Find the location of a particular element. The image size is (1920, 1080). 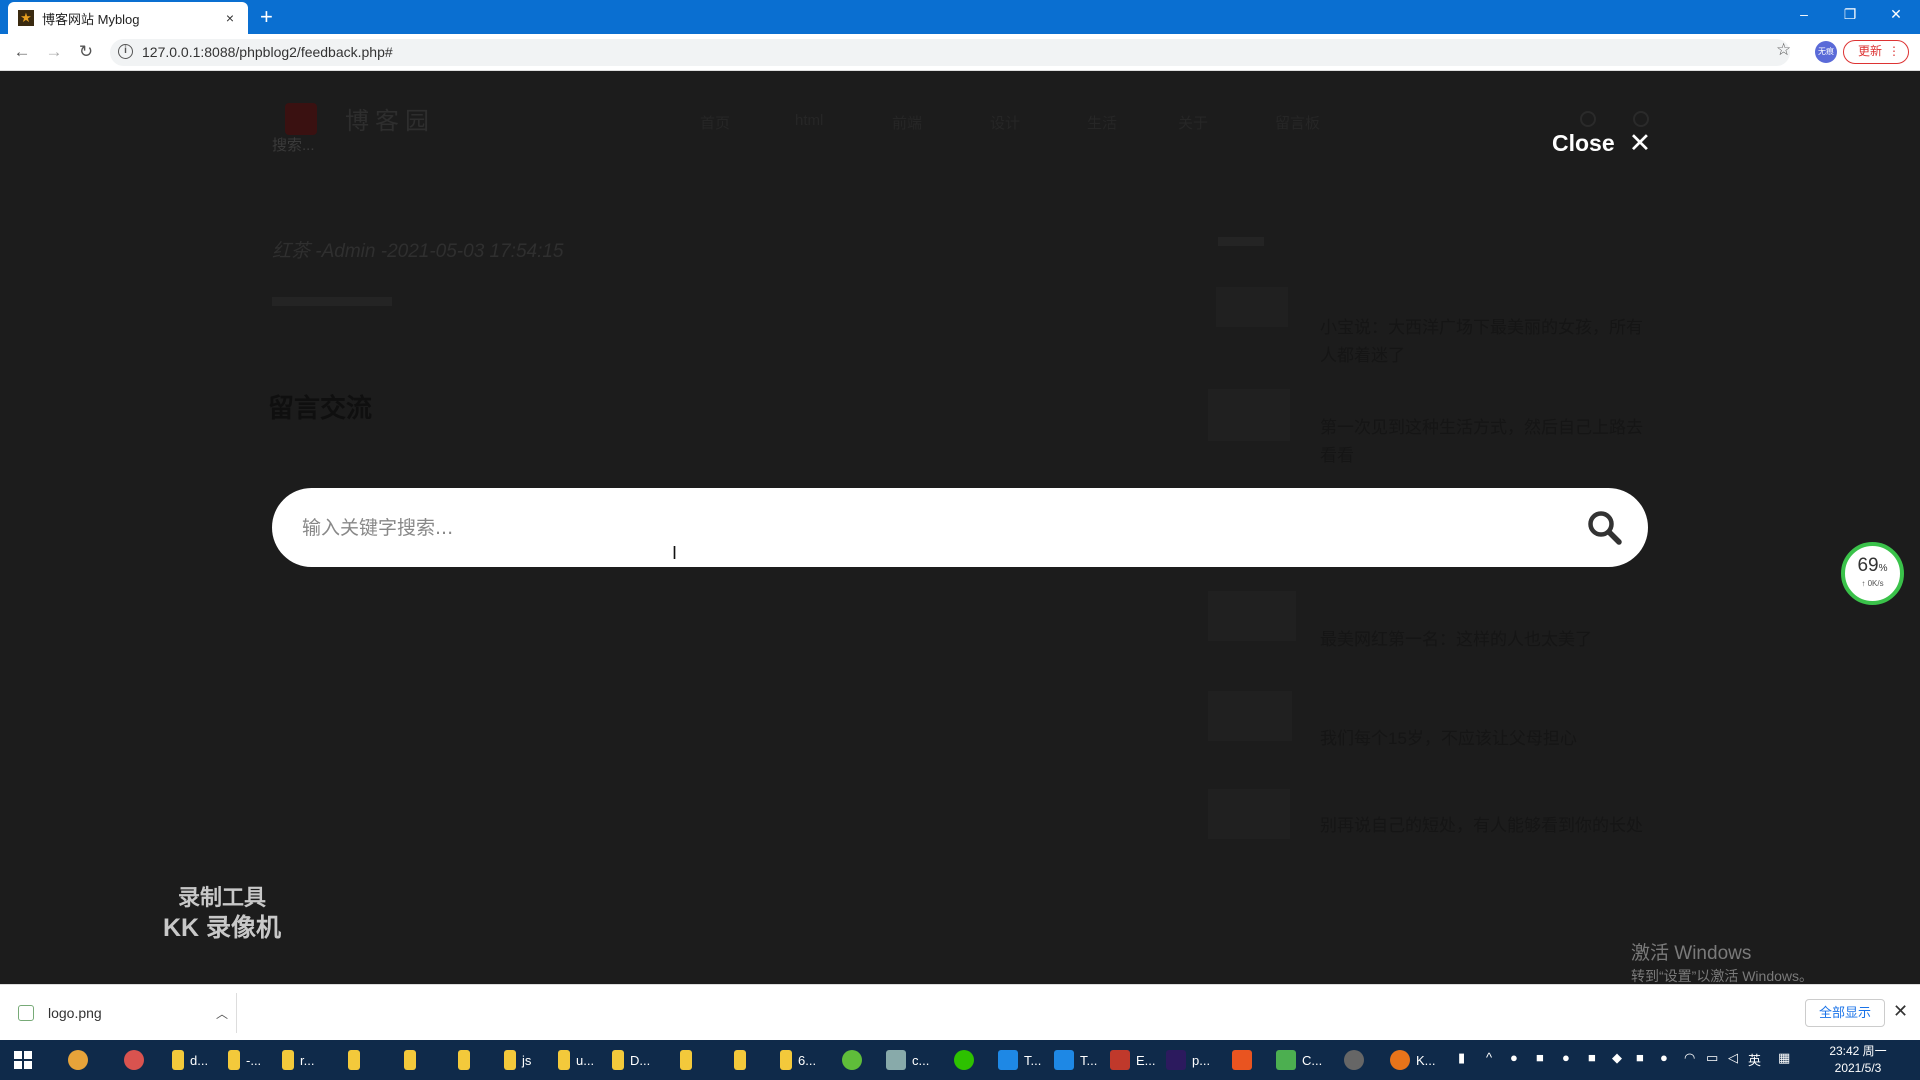

clock-time: 23:42 周一 is located at coordinates (1858, 1051).